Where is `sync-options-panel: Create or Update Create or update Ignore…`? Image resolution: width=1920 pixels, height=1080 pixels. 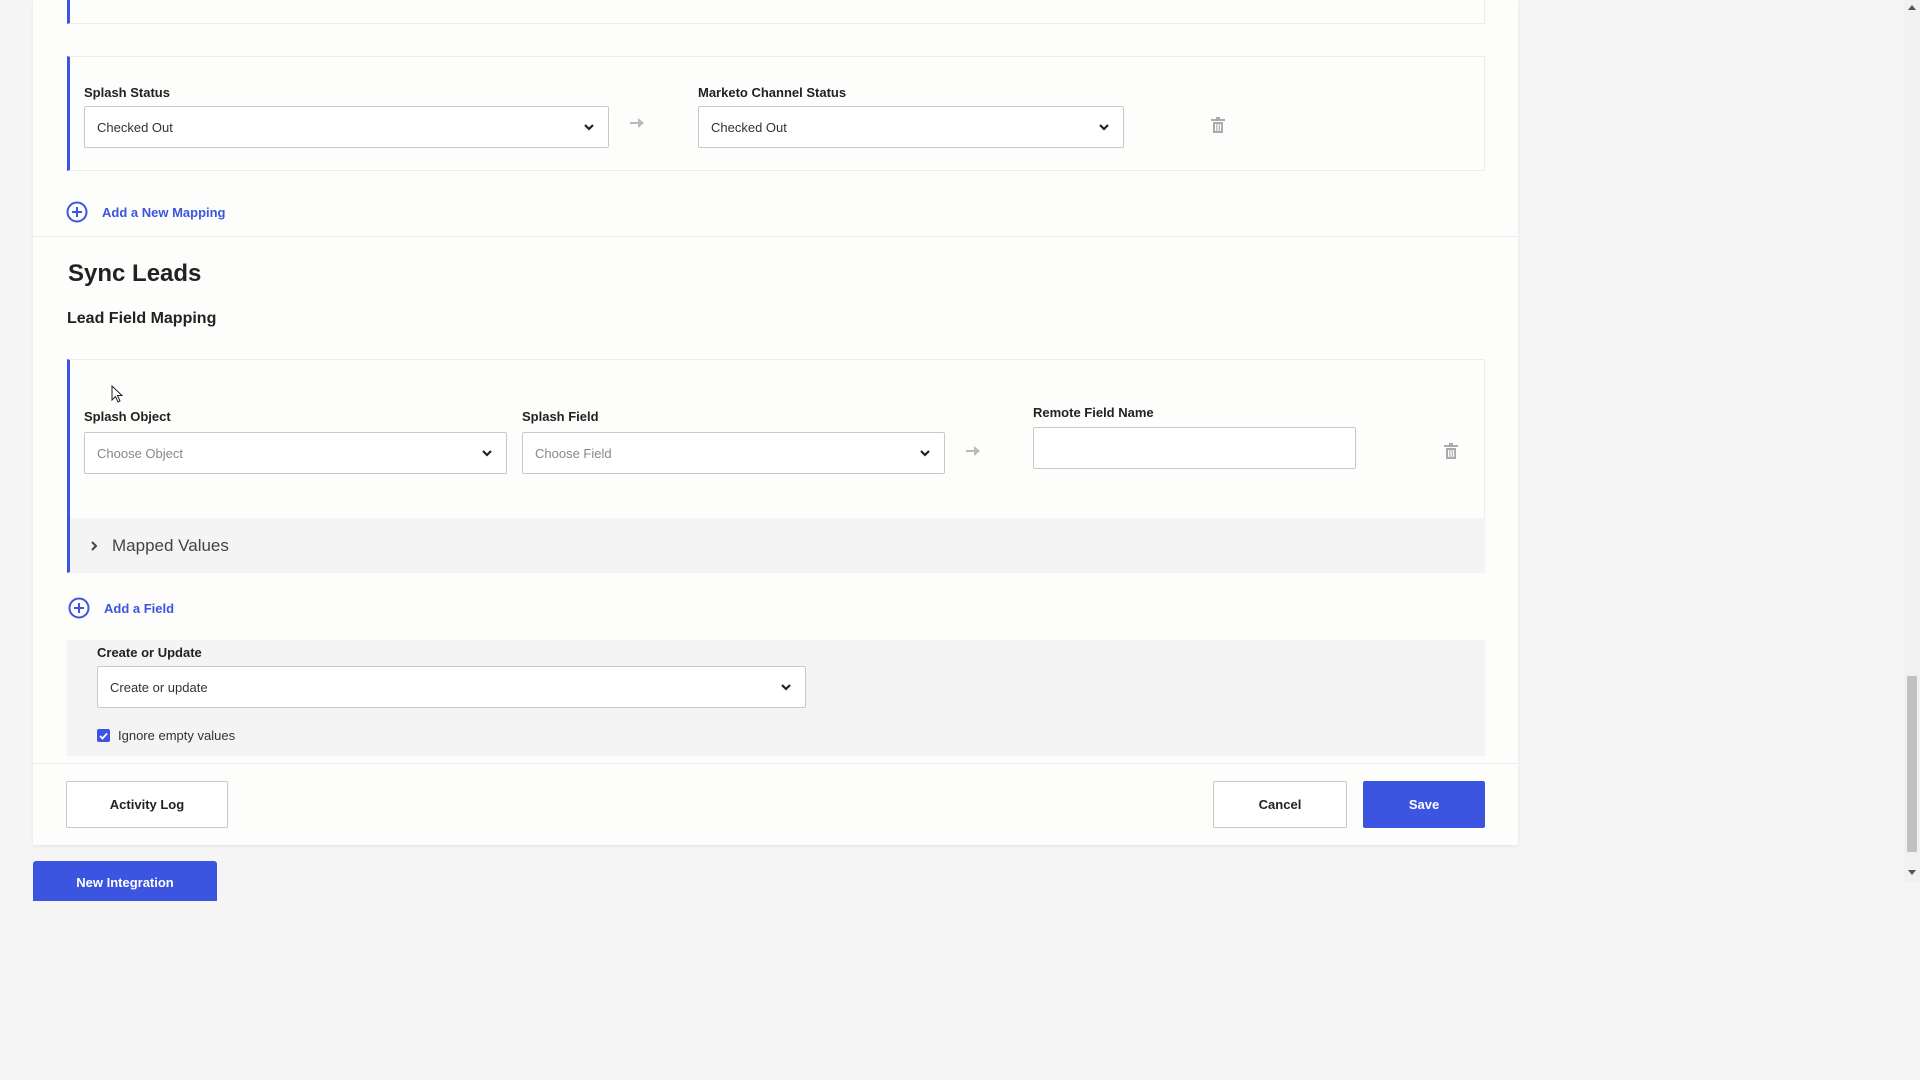 sync-options-panel: Create or Update Create or update Ignore… is located at coordinates (776, 698).